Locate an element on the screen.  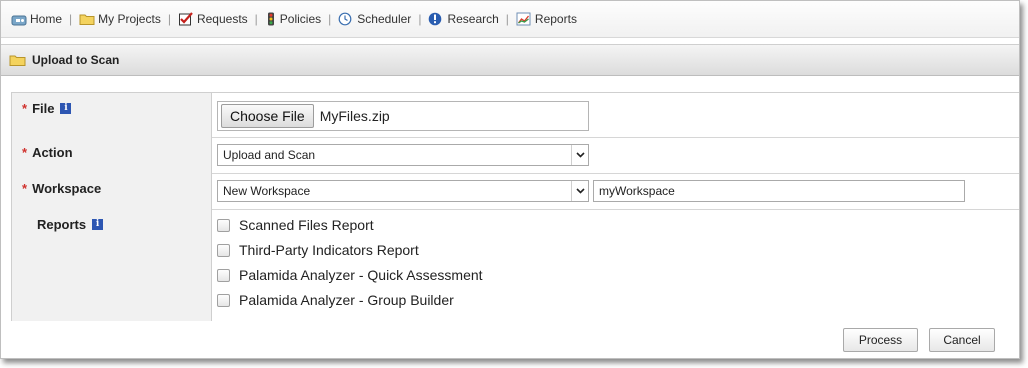
report-option-label: Palamida Analyzer - Group Builder is located at coordinates (346, 300).